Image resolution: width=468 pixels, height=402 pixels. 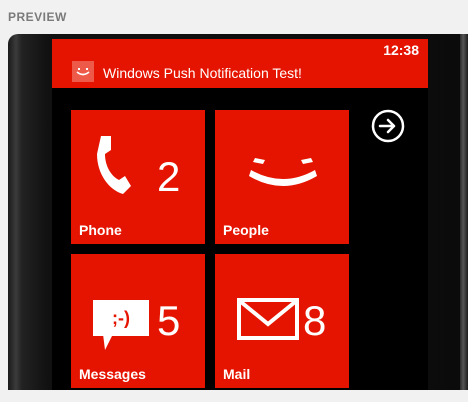 What do you see at coordinates (169, 320) in the screenshot?
I see `messages-count: 5` at bounding box center [169, 320].